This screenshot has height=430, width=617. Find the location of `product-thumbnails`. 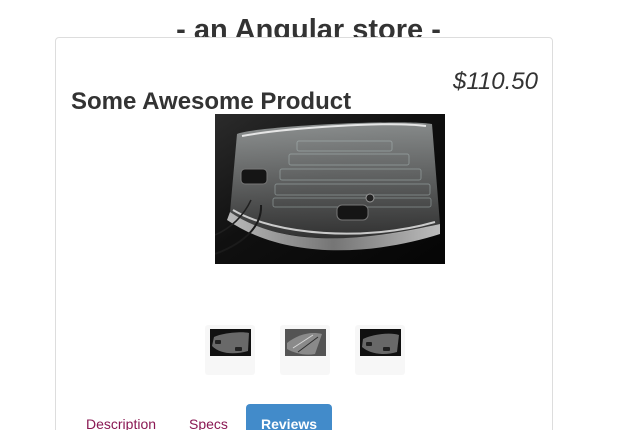

product-thumbnails is located at coordinates (305, 350).